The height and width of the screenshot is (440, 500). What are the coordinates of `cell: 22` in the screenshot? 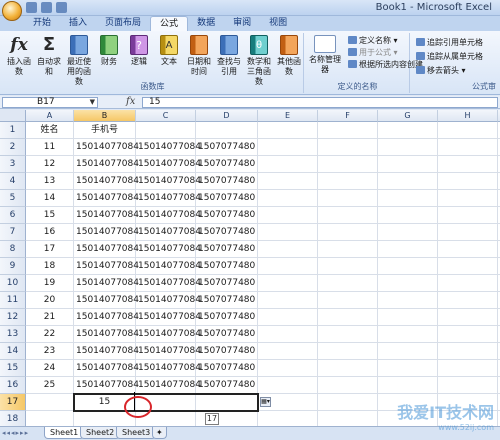 It's located at (50, 334).